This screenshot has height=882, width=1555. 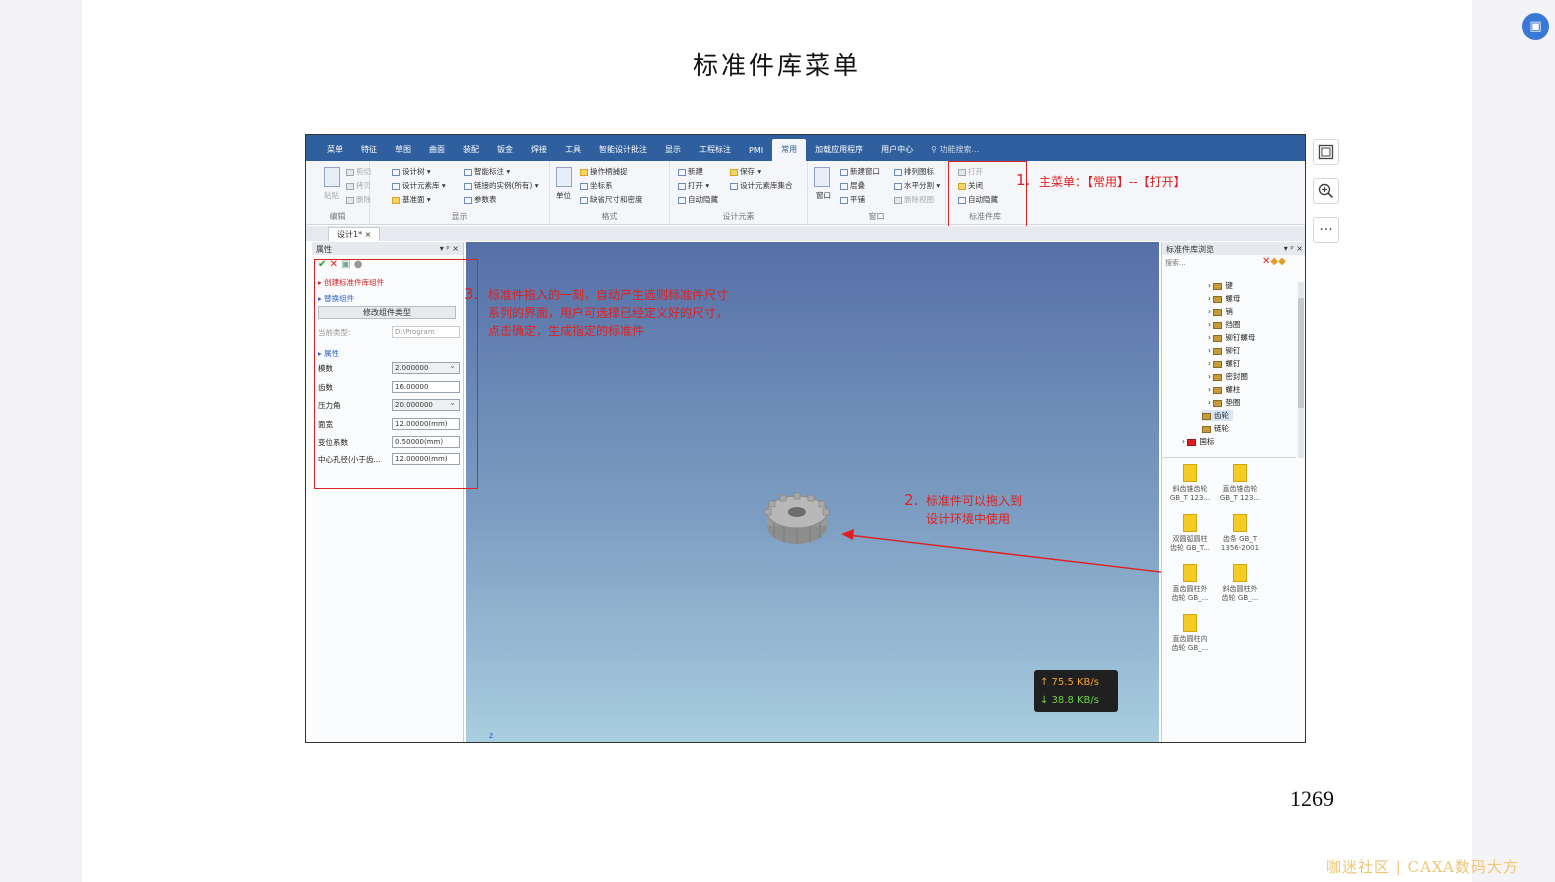 I want to click on datum-plane-button: 基准面 ▾, so click(x=411, y=199).